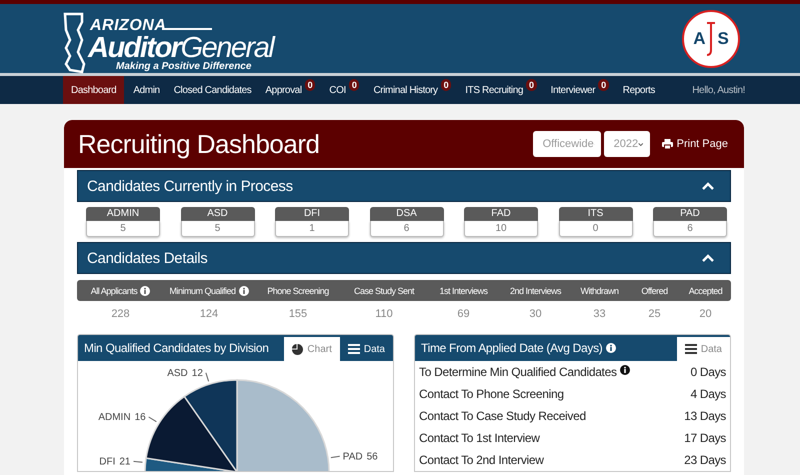 The height and width of the screenshot is (475, 800). What do you see at coordinates (718, 90) in the screenshot?
I see `greeting: Hello, Austin!` at bounding box center [718, 90].